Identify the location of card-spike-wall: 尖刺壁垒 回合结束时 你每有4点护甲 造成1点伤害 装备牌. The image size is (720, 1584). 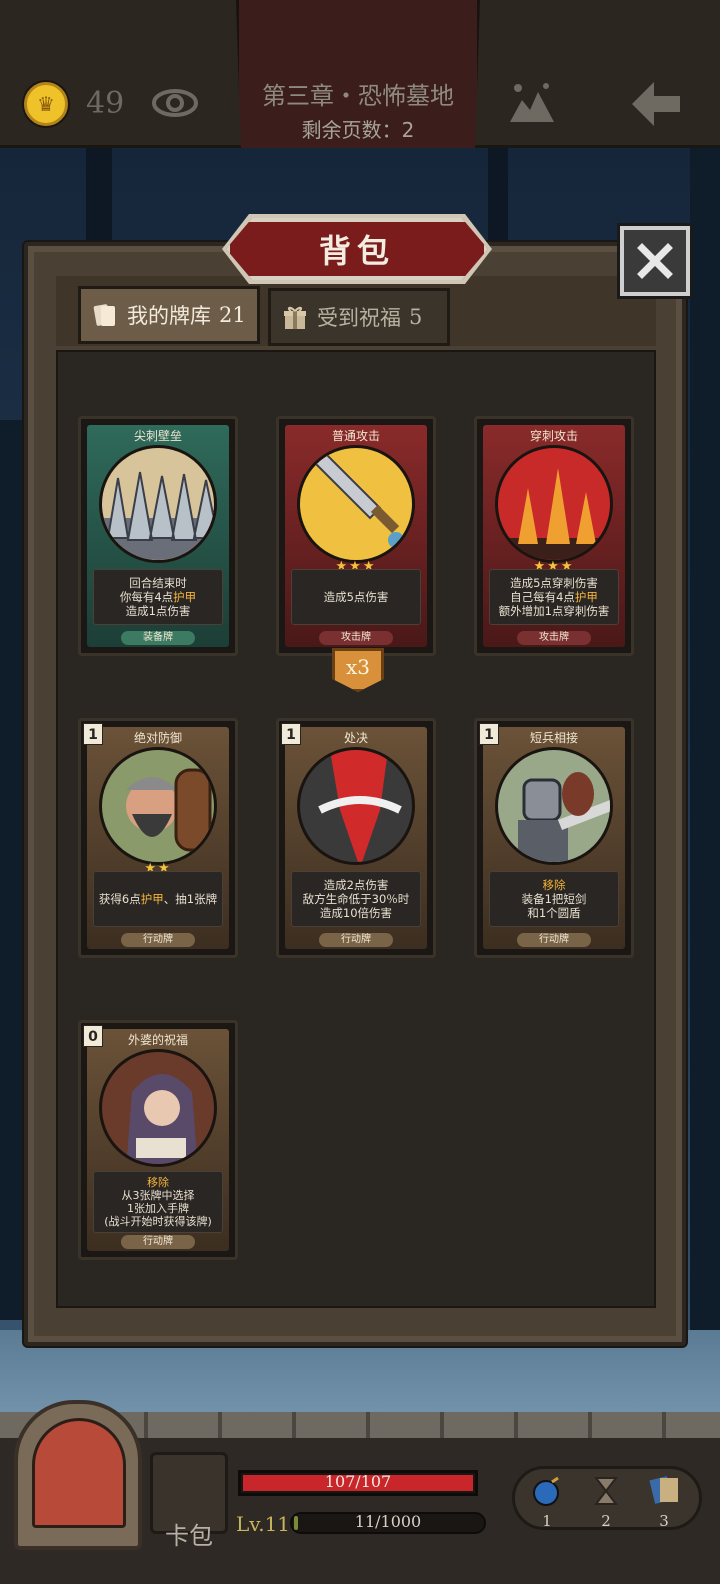
(158, 536).